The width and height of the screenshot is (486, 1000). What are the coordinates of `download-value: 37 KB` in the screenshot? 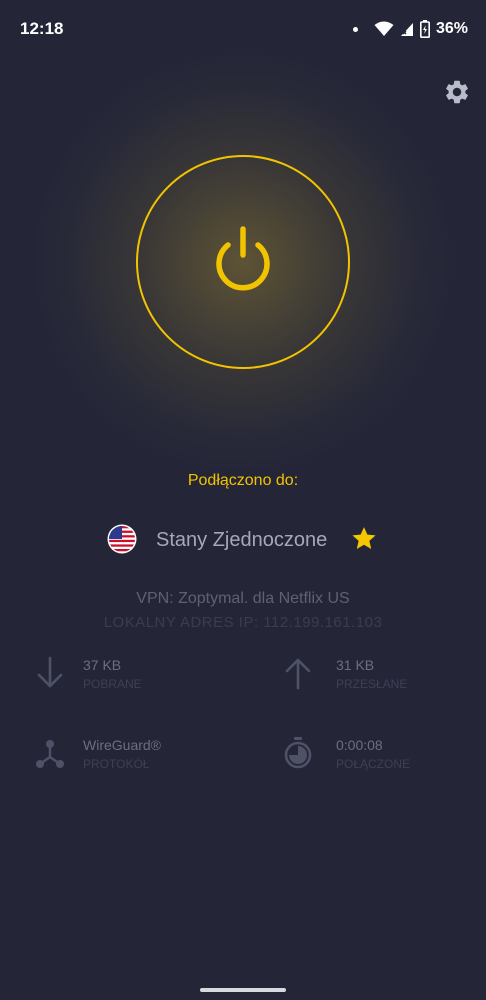 It's located at (102, 665).